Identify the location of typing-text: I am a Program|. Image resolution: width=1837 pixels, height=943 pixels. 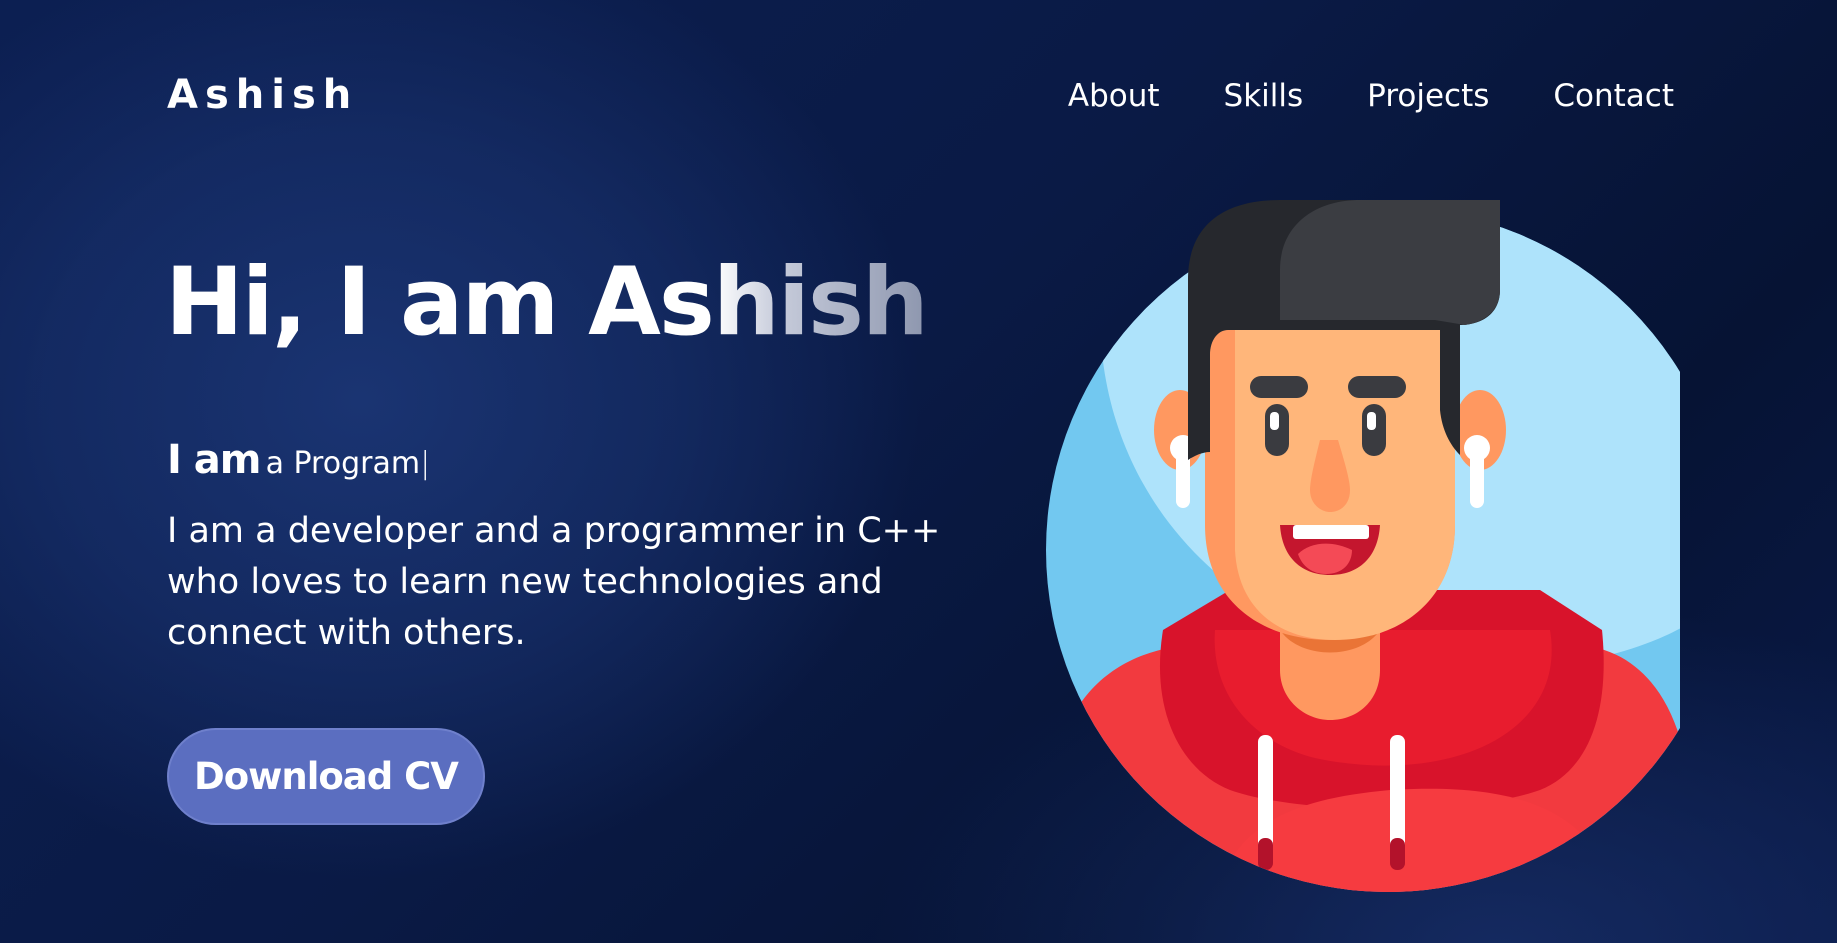
(298, 464).